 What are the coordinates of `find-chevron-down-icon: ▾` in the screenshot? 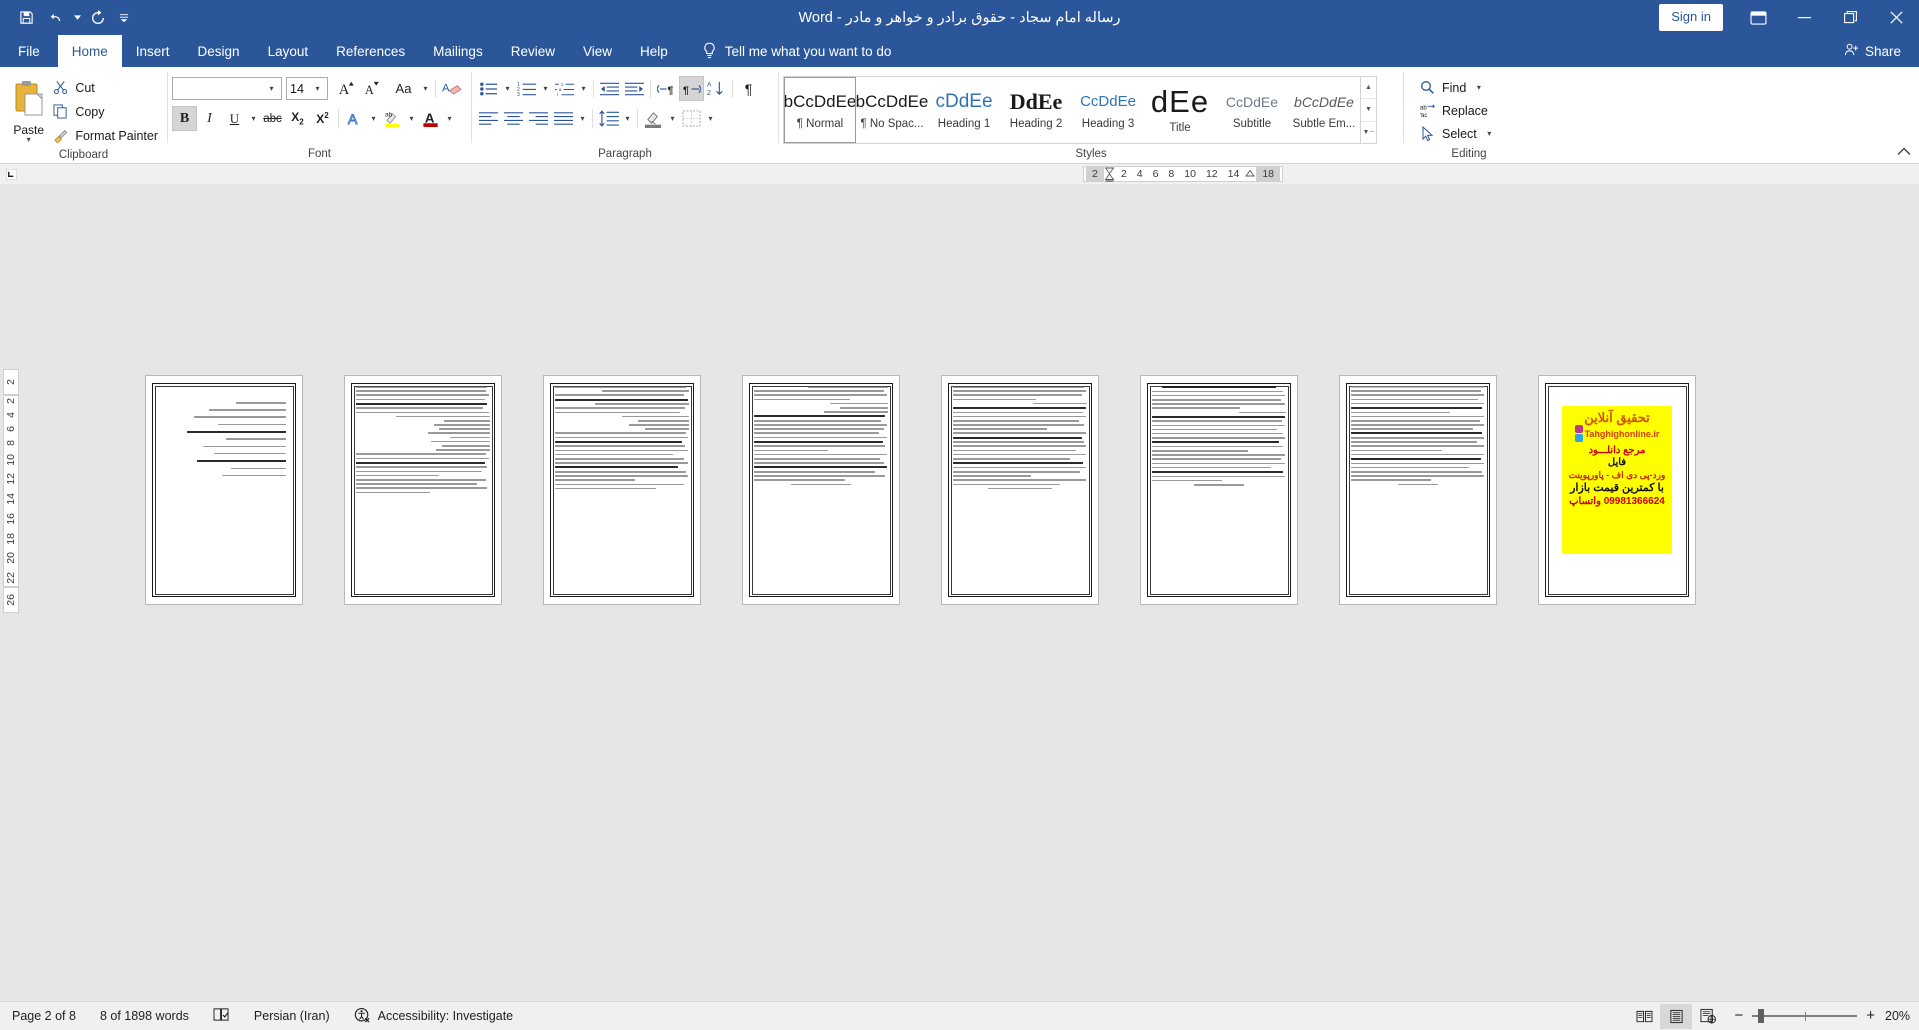 It's located at (1478, 87).